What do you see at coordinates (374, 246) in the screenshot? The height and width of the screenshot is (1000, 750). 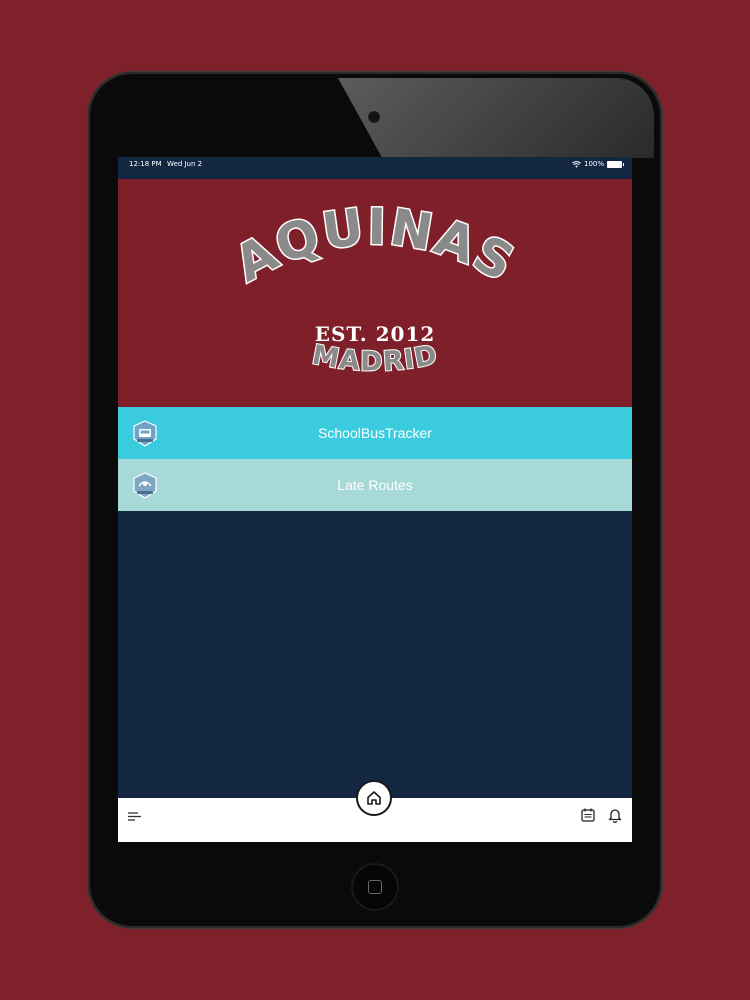 I see `school-name: AQUINAS` at bounding box center [374, 246].